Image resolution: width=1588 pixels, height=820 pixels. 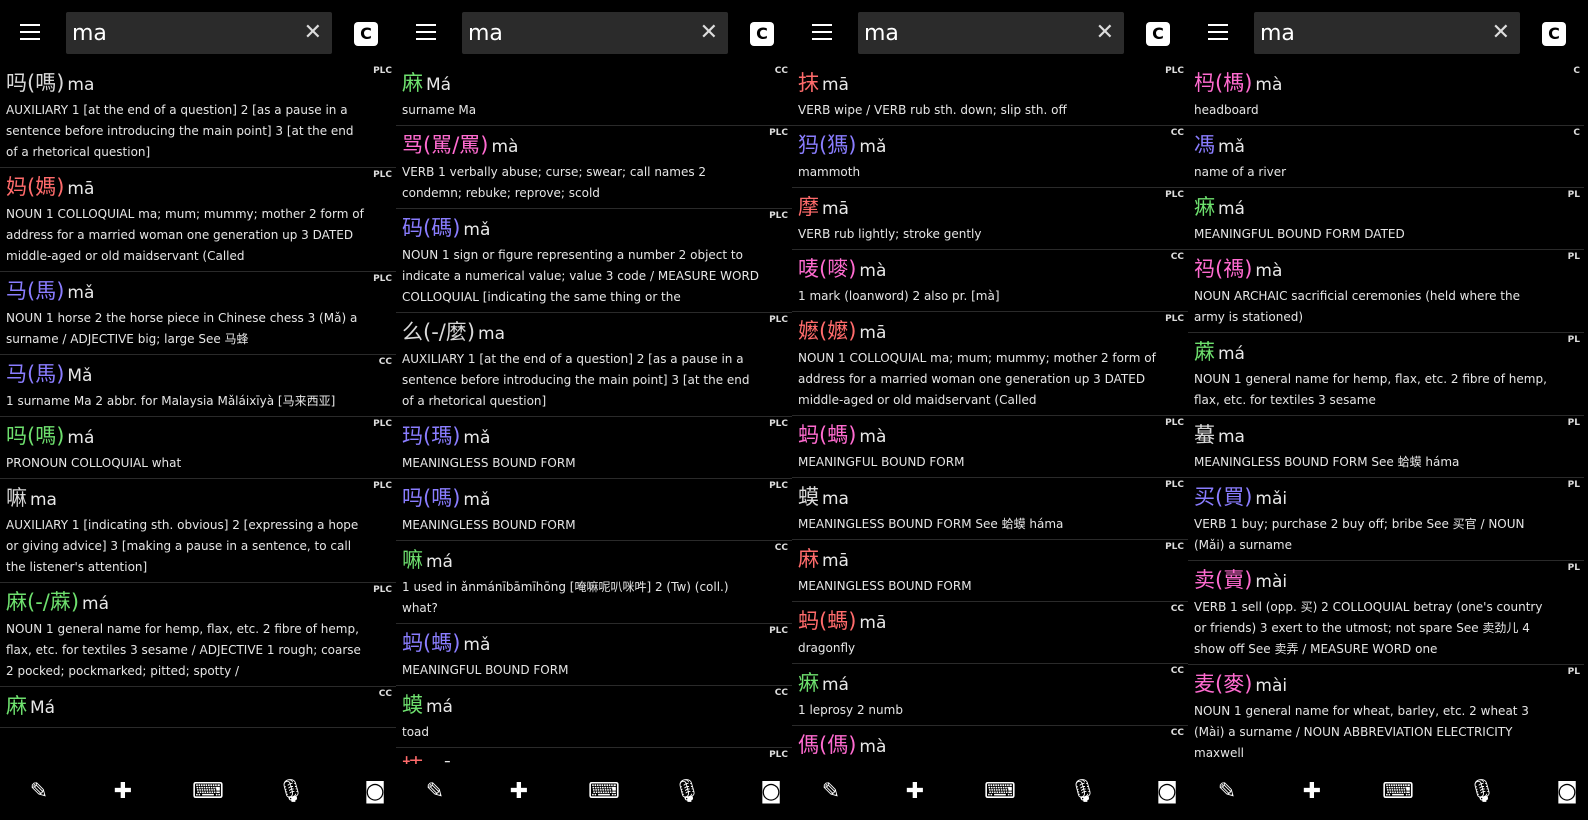 I want to click on dictionary-entry: 犸(獁) mǎ CC mammoth, so click(x=990, y=157).